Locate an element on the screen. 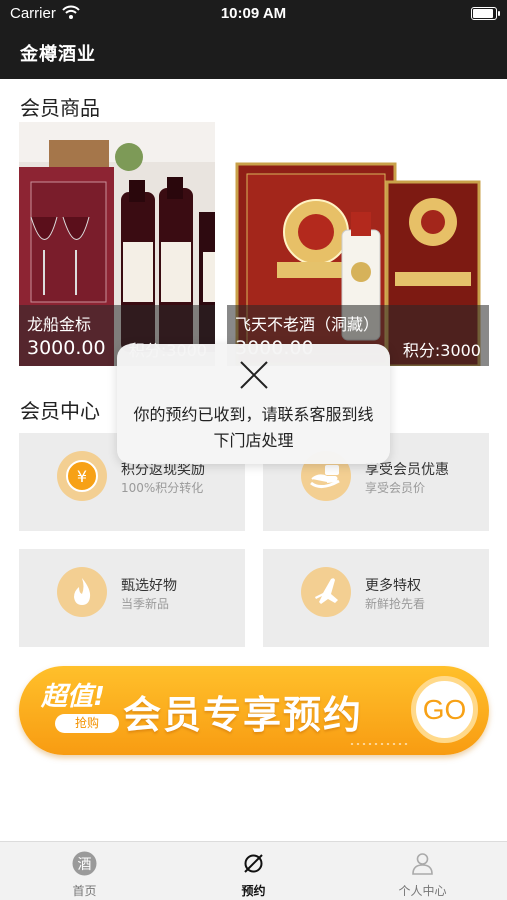 The height and width of the screenshot is (900, 507). tab-profile: 个人中心 is located at coordinates (422, 871).